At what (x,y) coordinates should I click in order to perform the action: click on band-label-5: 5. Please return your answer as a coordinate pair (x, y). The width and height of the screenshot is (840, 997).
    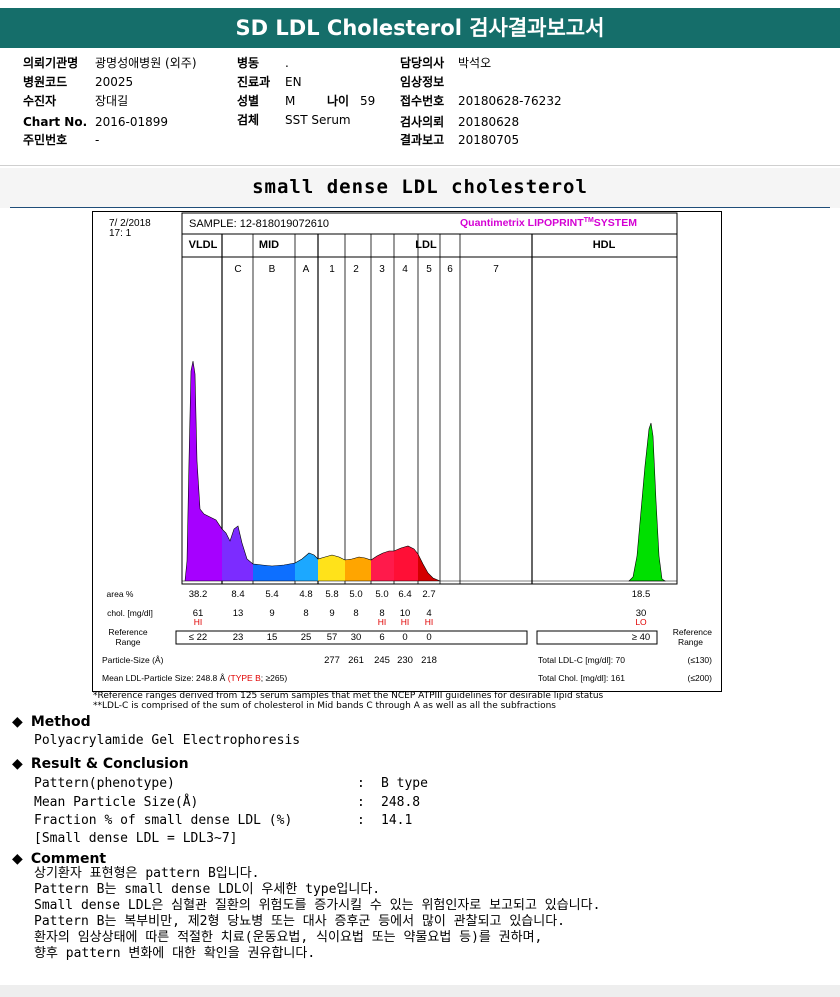
    Looking at the image, I should click on (429, 269).